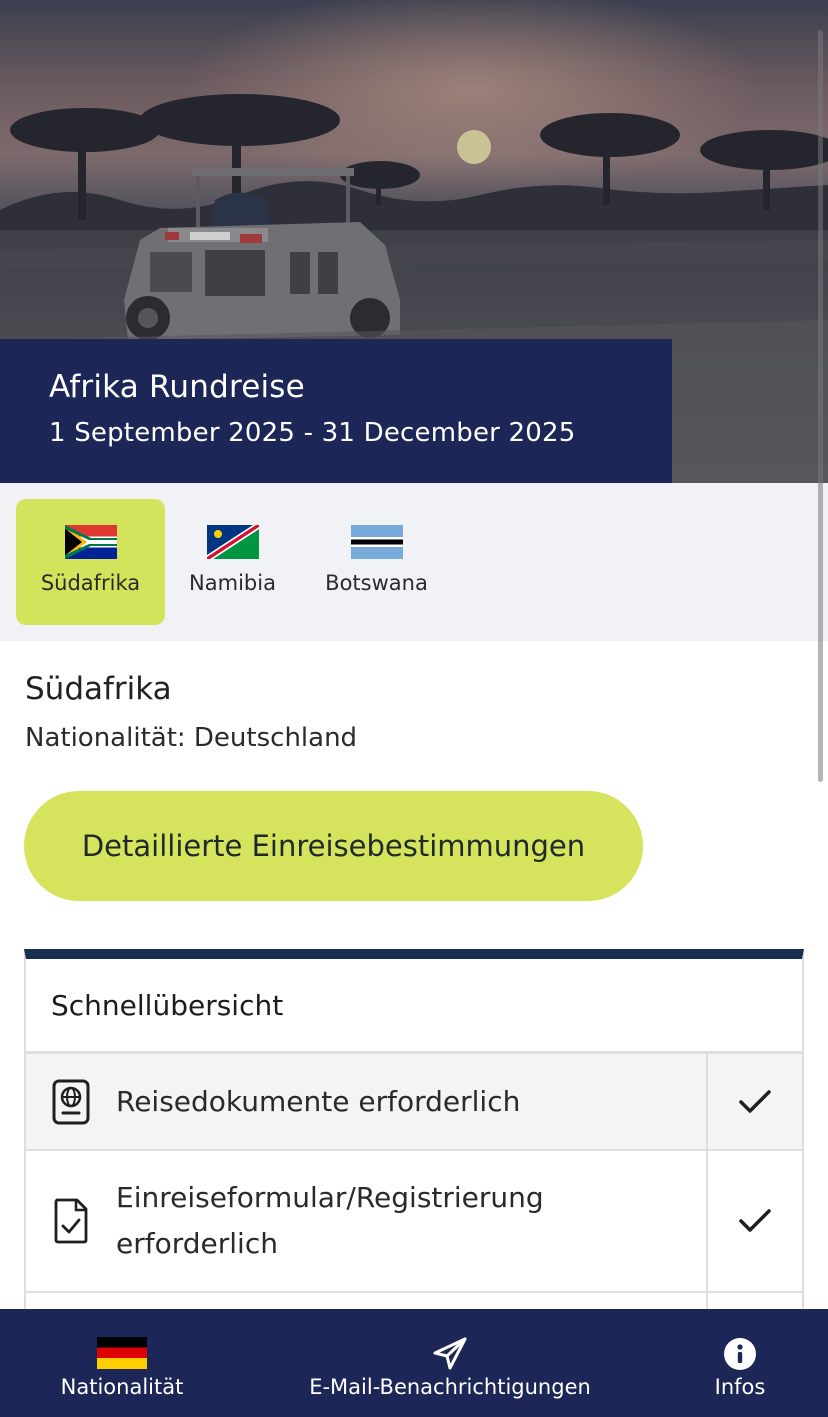 The width and height of the screenshot is (828, 1417). I want to click on tab-botswana: Botswana, so click(376, 562).